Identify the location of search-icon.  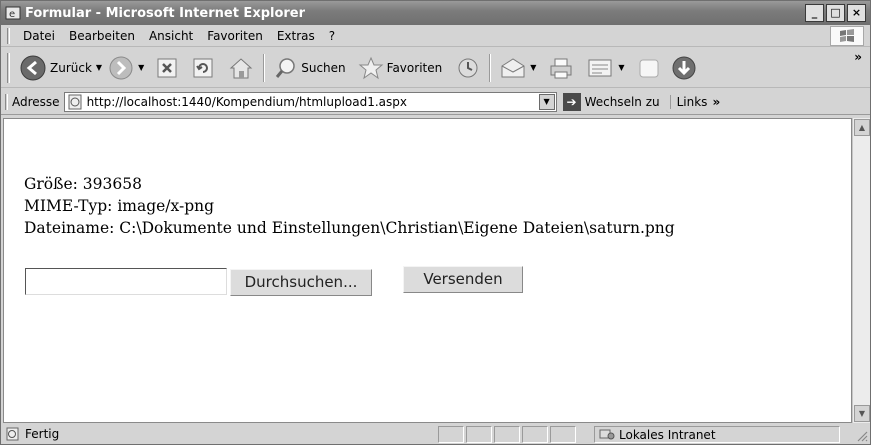
(285, 67).